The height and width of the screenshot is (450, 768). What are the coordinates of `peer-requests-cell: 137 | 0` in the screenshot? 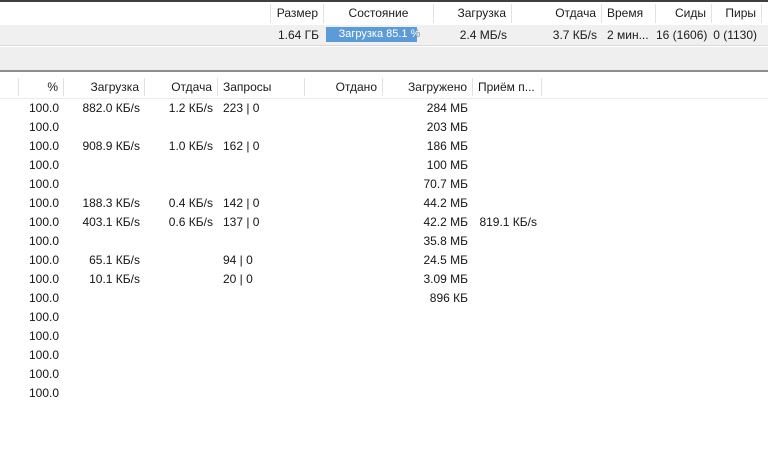 It's located at (241, 222).